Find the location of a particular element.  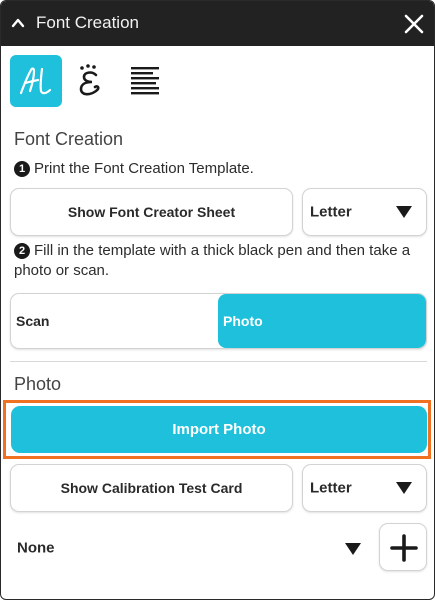

chevron-up-icon is located at coordinates (18, 23).